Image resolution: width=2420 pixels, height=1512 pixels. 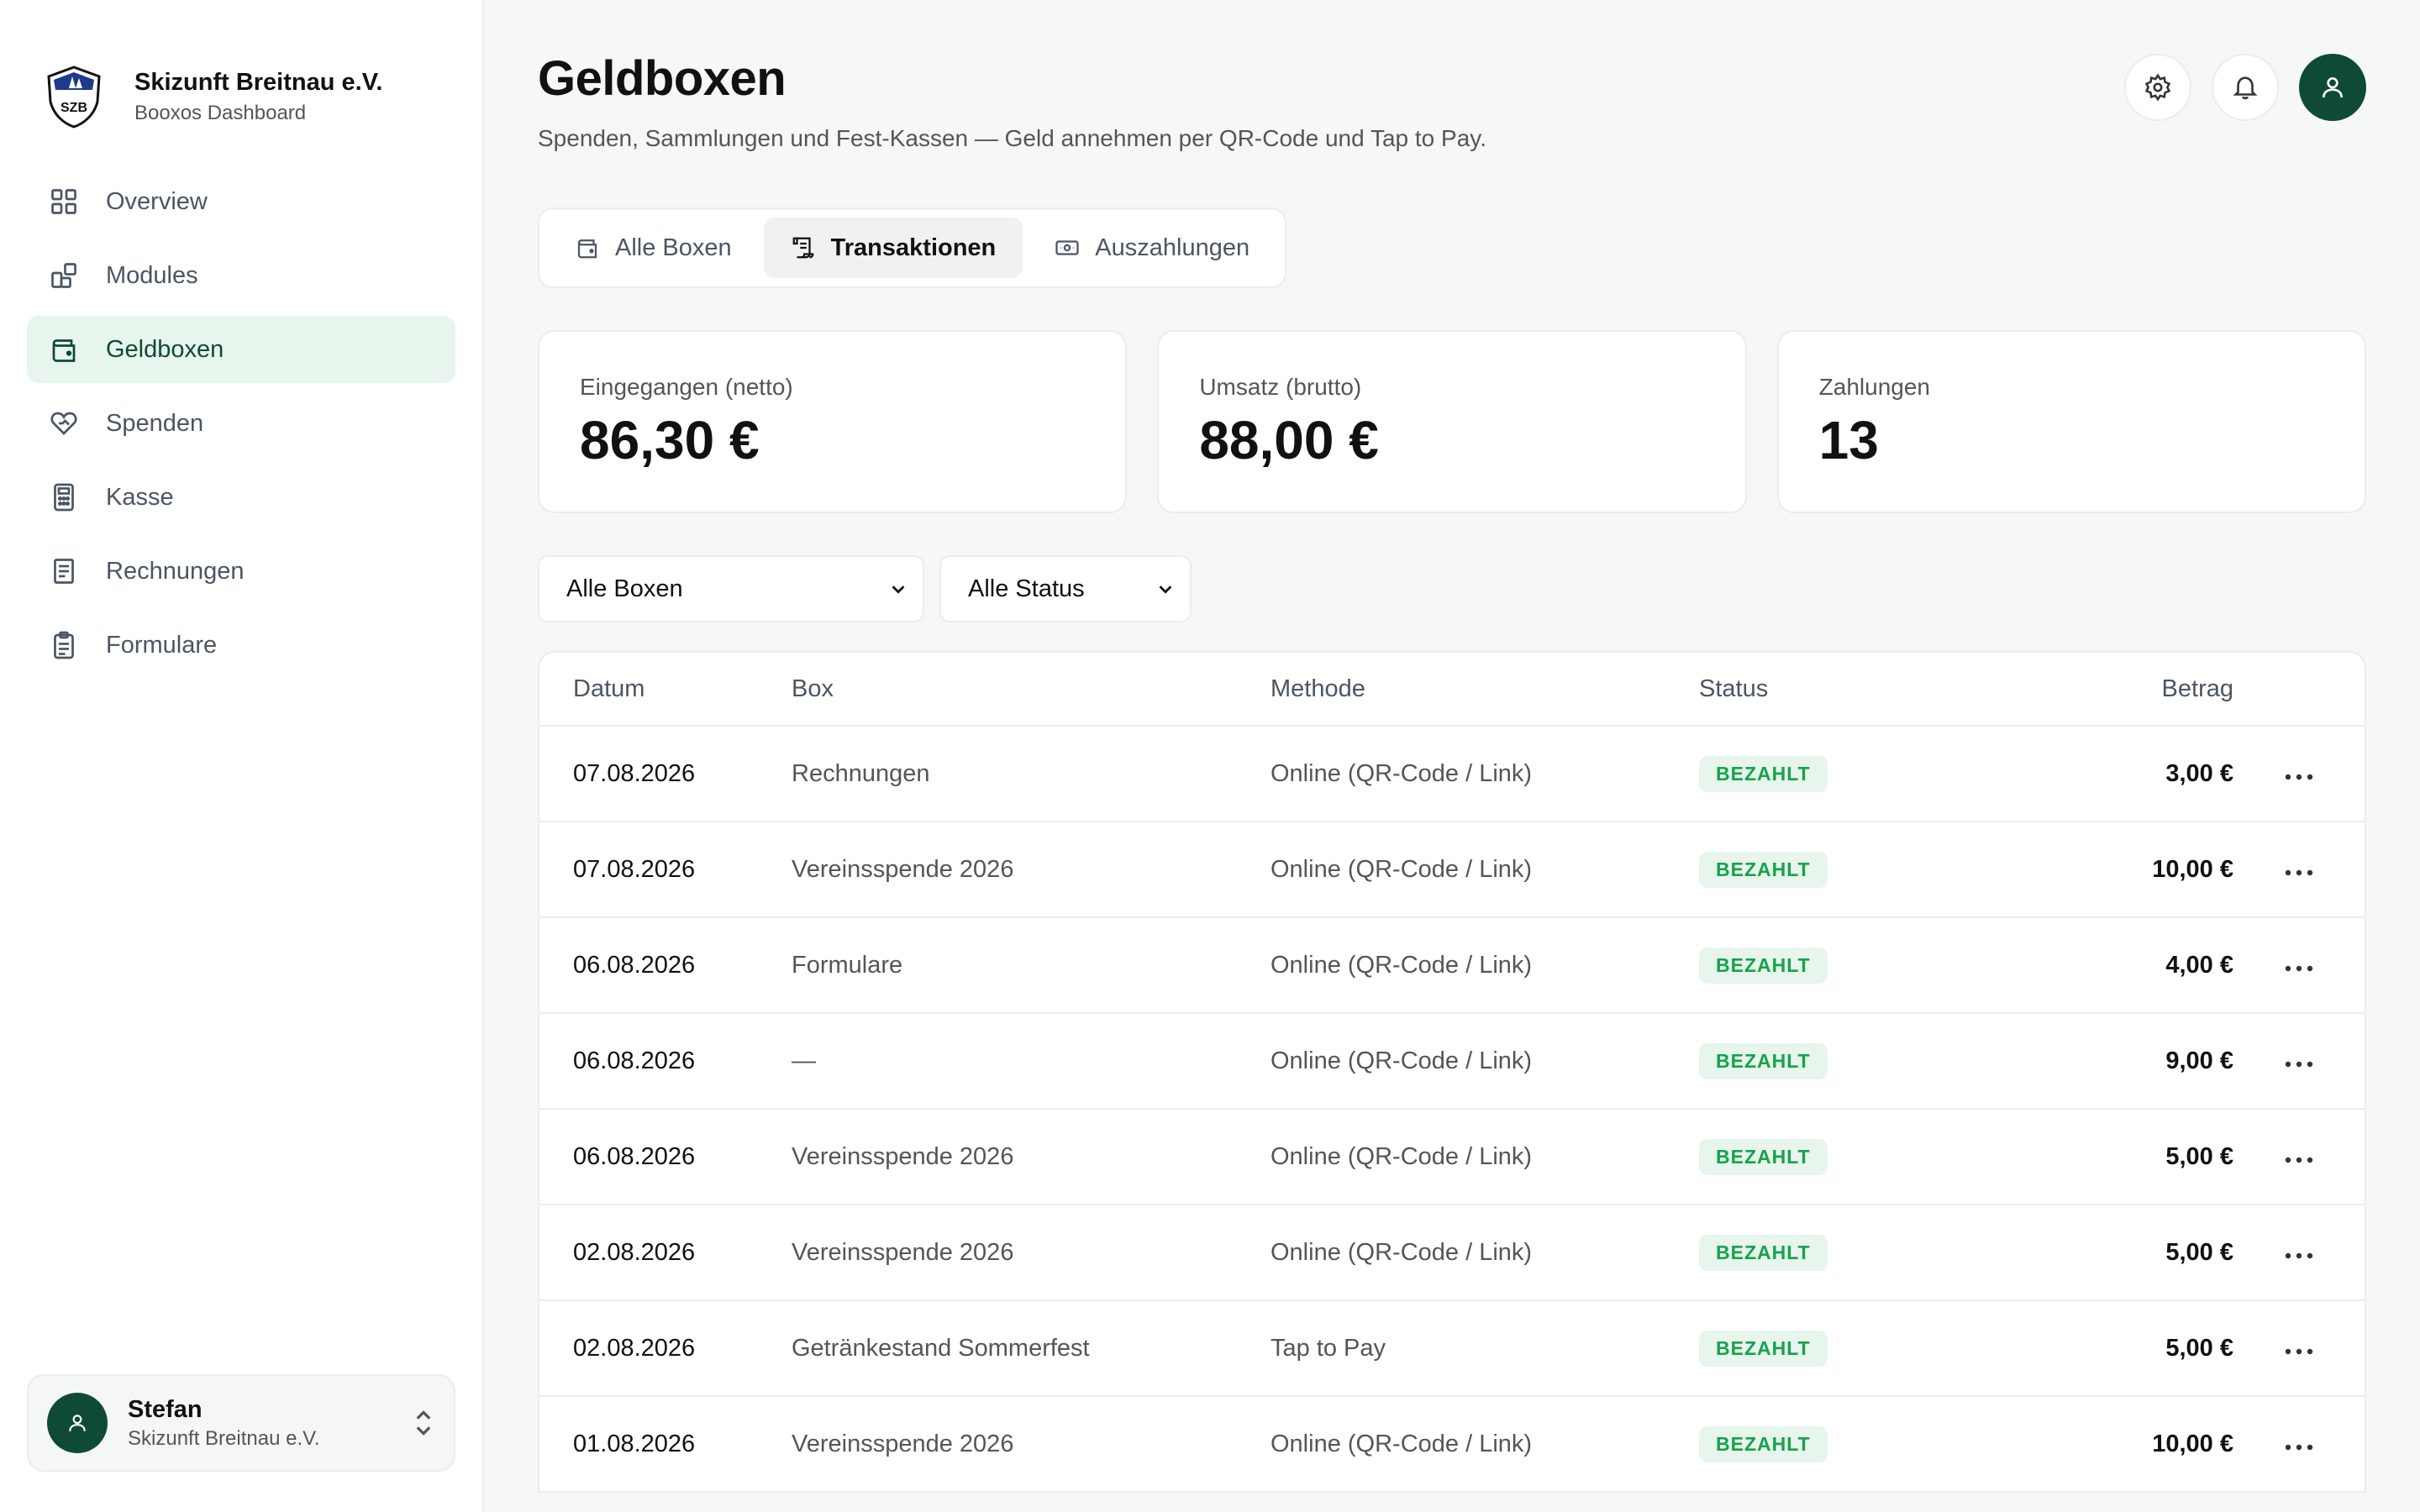 What do you see at coordinates (2245, 87) in the screenshot?
I see `notifications-button` at bounding box center [2245, 87].